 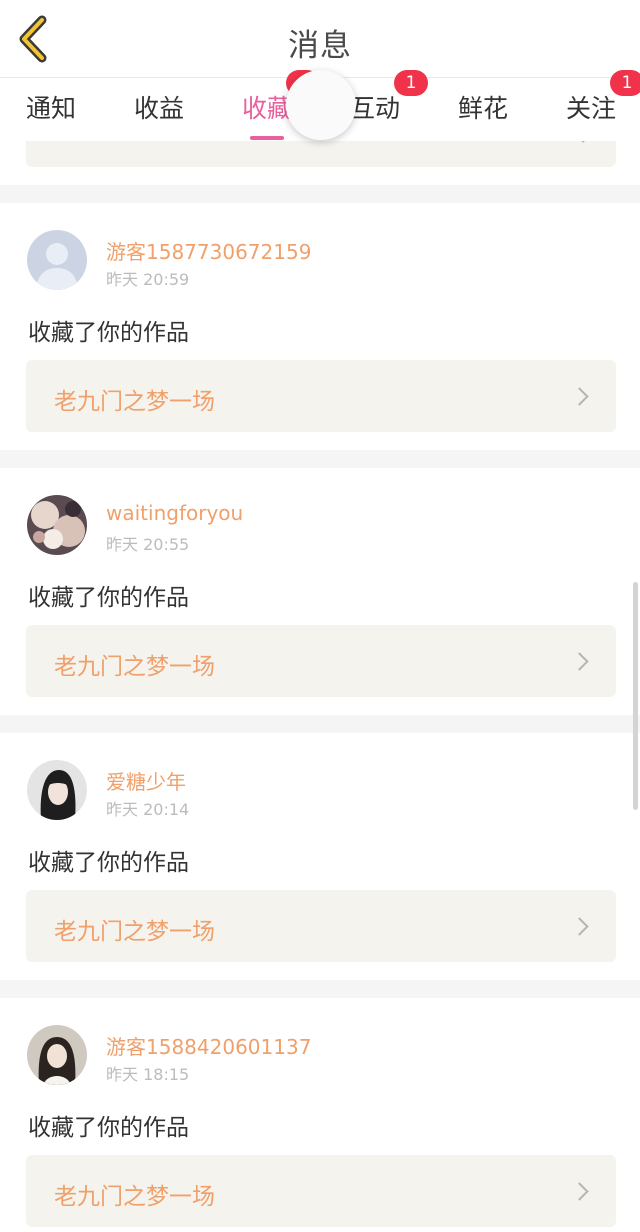 What do you see at coordinates (321, 105) in the screenshot?
I see `floating-assist-button` at bounding box center [321, 105].